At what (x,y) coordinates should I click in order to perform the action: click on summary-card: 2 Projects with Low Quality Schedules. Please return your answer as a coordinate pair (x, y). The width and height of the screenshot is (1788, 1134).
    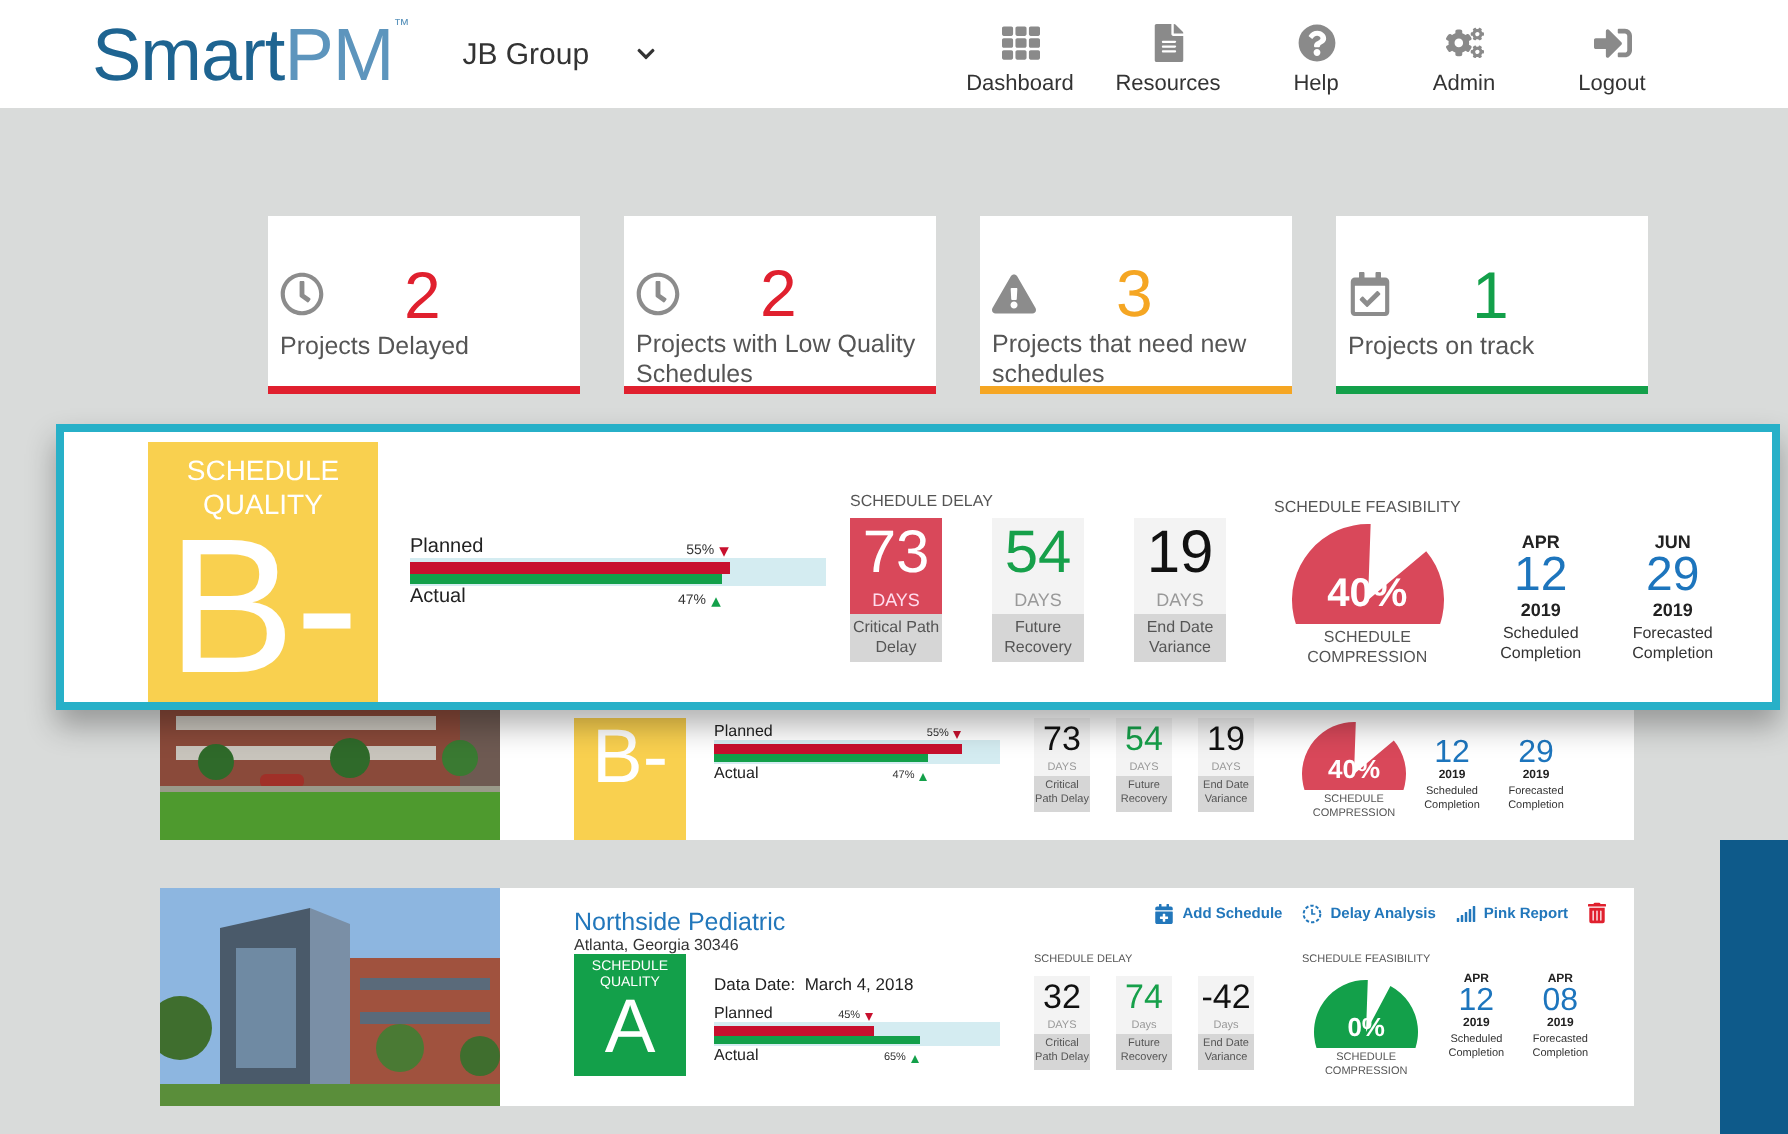
    Looking at the image, I should click on (780, 305).